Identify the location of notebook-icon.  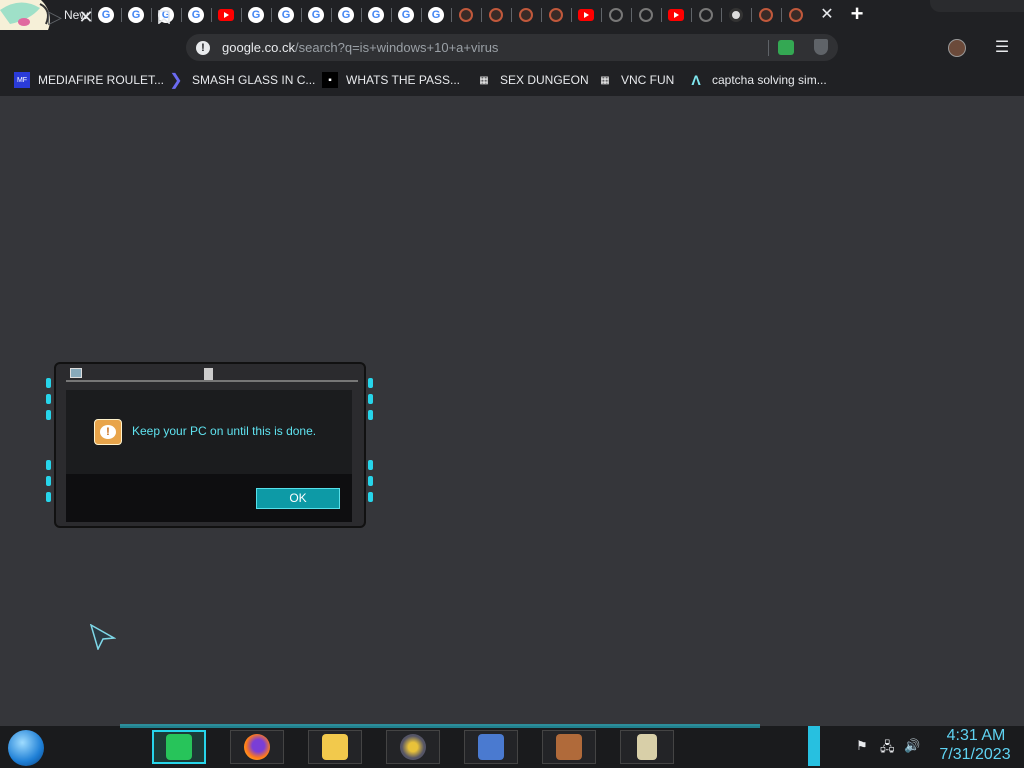
(647, 747).